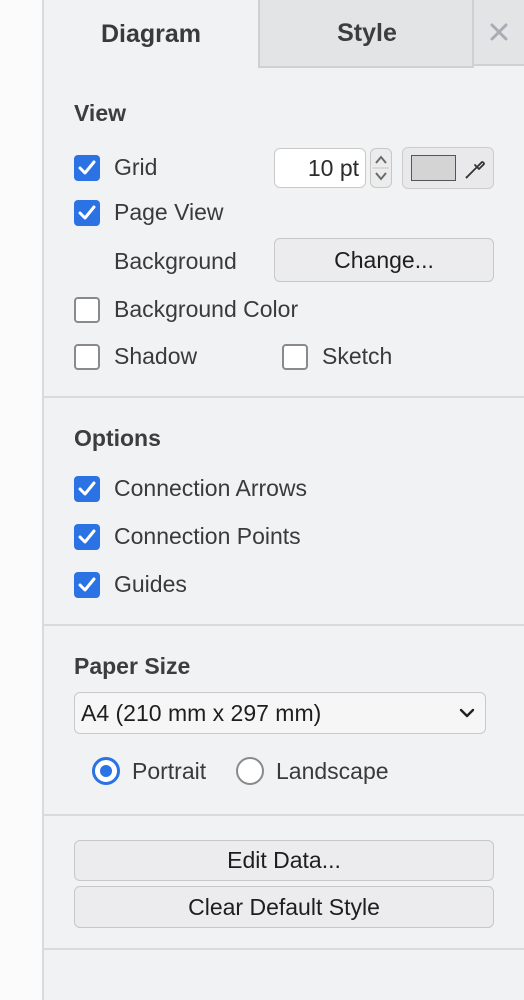 The width and height of the screenshot is (524, 1000). I want to click on landscape-radio, so click(250, 771).